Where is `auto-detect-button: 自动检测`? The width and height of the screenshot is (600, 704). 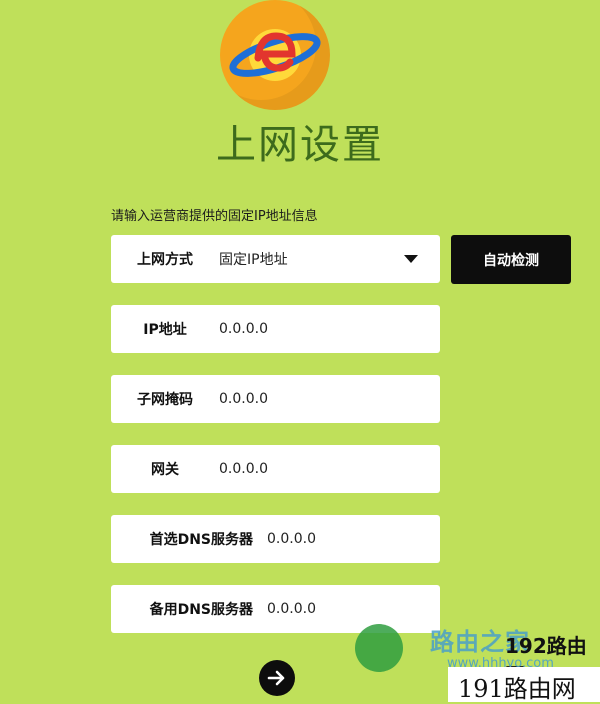
auto-detect-button: 自动检测 is located at coordinates (511, 259).